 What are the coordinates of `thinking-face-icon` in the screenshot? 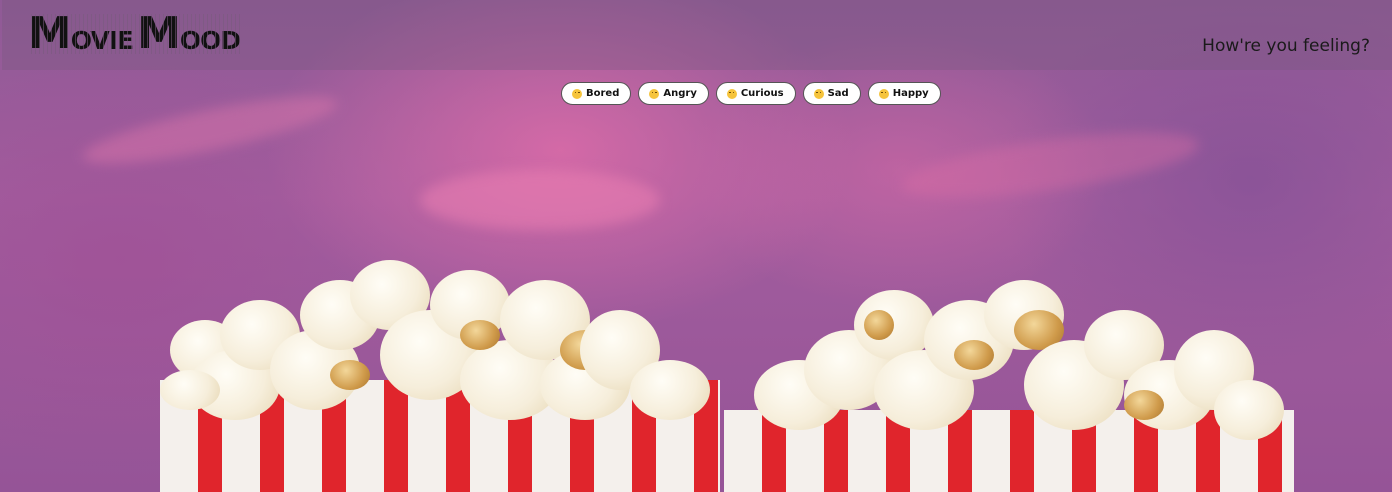 It's located at (731, 93).